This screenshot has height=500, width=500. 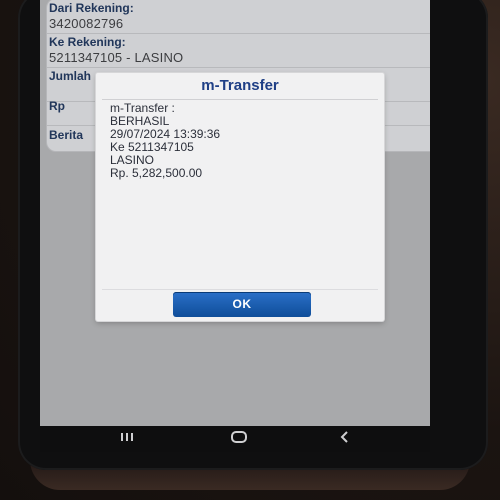 I want to click on form-row-label: Ke Rekening:, so click(x=87, y=42).